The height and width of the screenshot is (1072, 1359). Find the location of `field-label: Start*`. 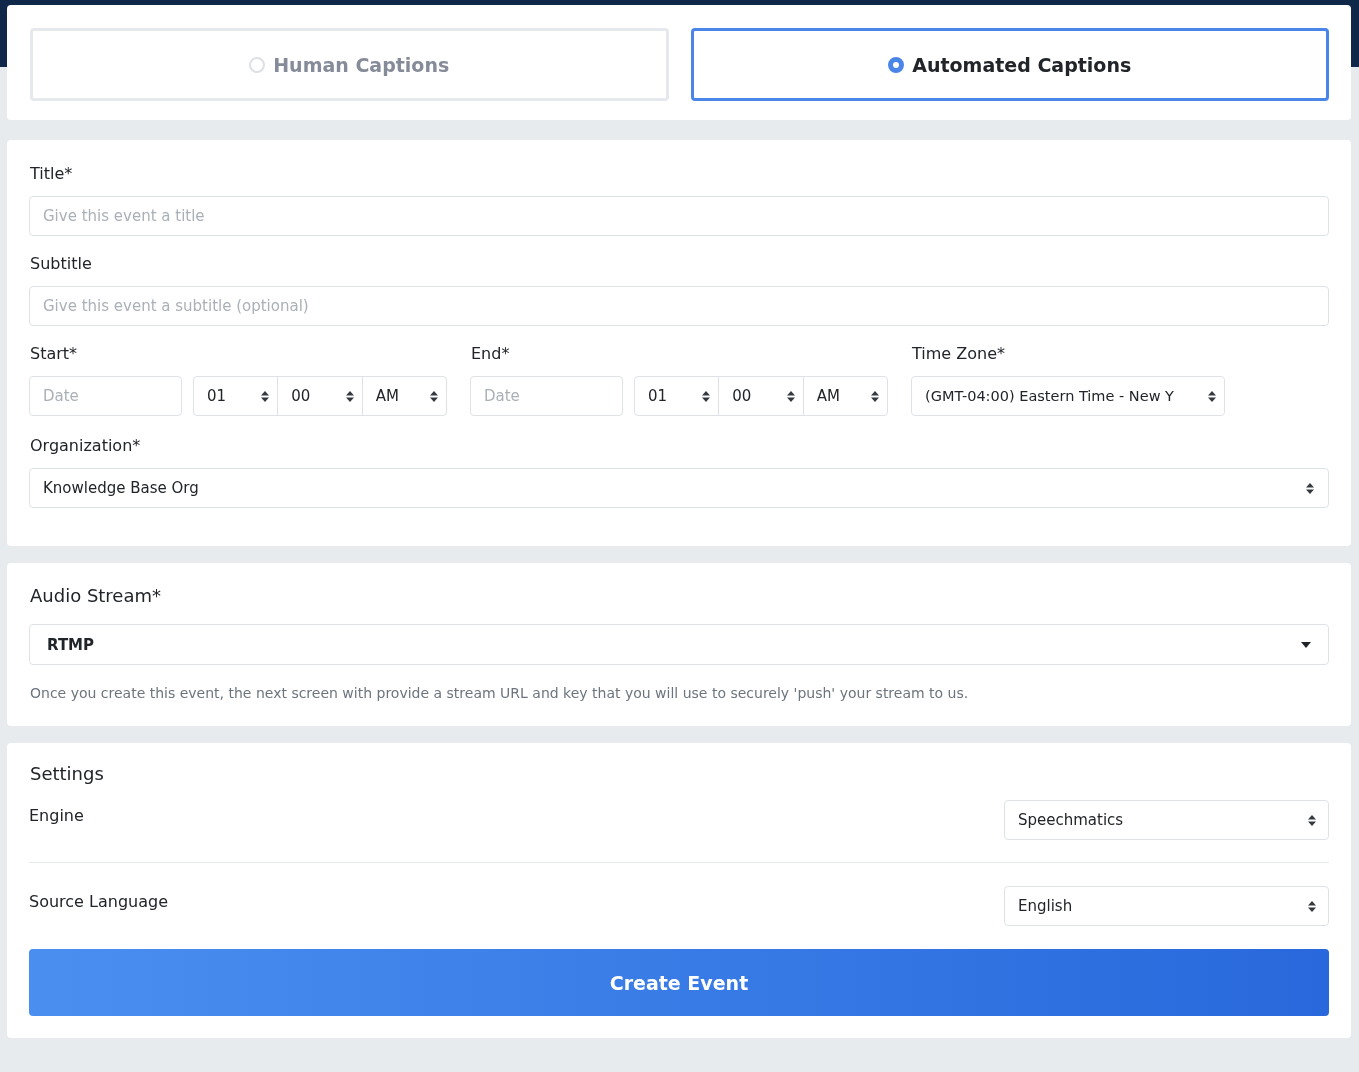

field-label: Start* is located at coordinates (54, 353).